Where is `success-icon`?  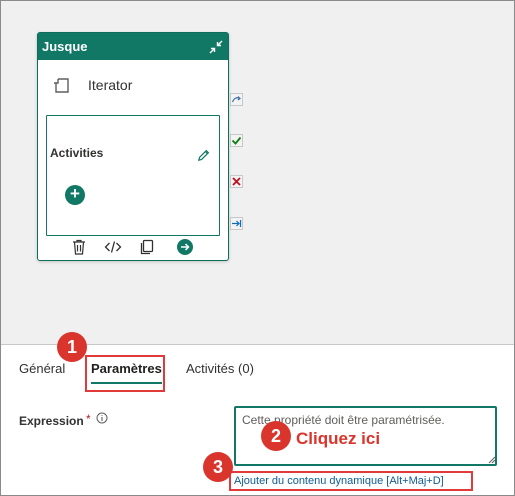 success-icon is located at coordinates (236, 140).